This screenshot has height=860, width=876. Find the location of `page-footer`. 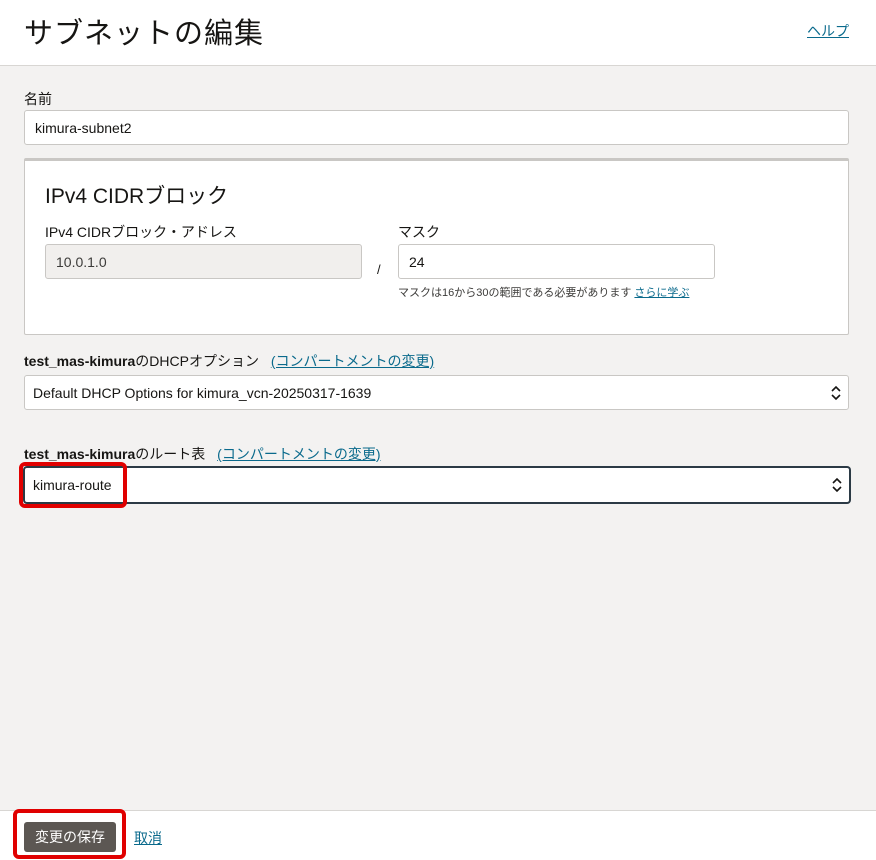

page-footer is located at coordinates (438, 835).